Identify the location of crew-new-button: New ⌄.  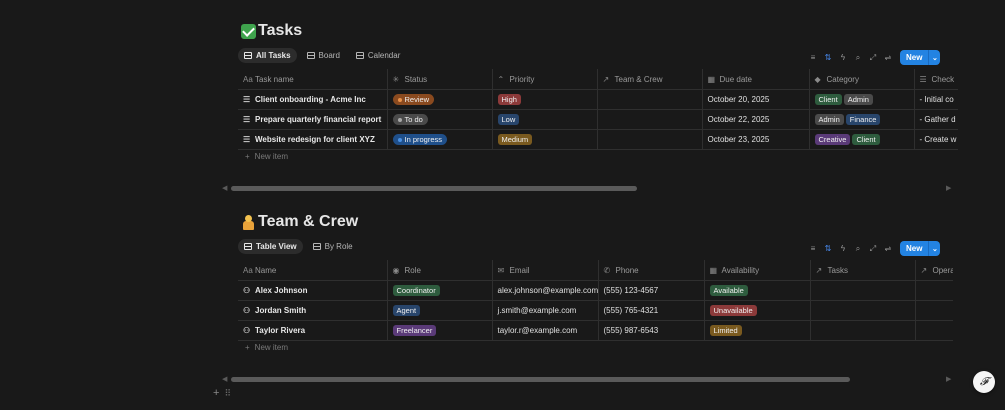
(920, 248).